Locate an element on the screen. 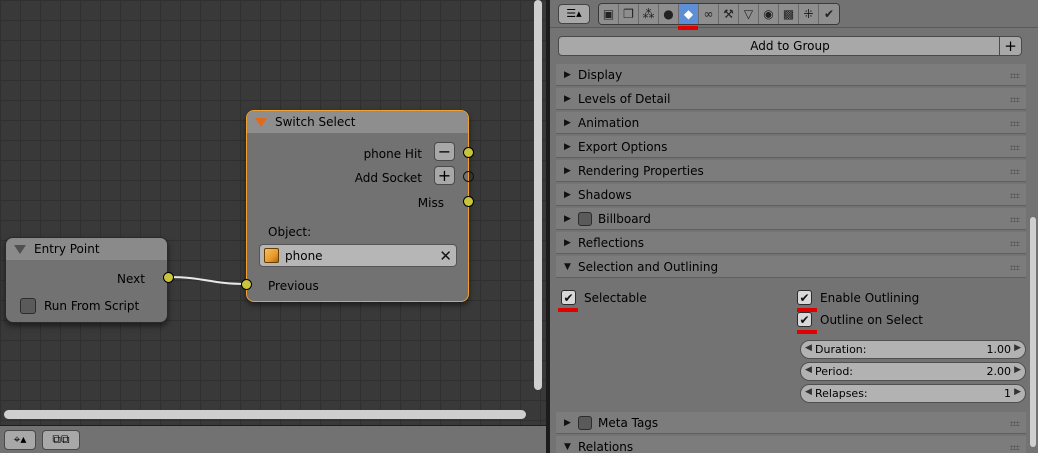 Image resolution: width=1038 pixels, height=453 pixels. tab-render: ▣ is located at coordinates (609, 13).